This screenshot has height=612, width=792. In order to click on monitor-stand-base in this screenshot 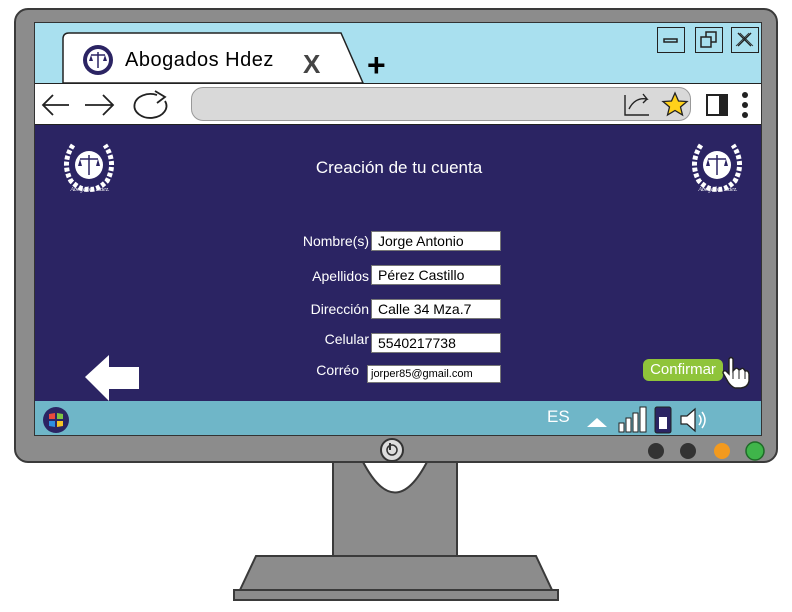, I will do `click(396, 530)`.